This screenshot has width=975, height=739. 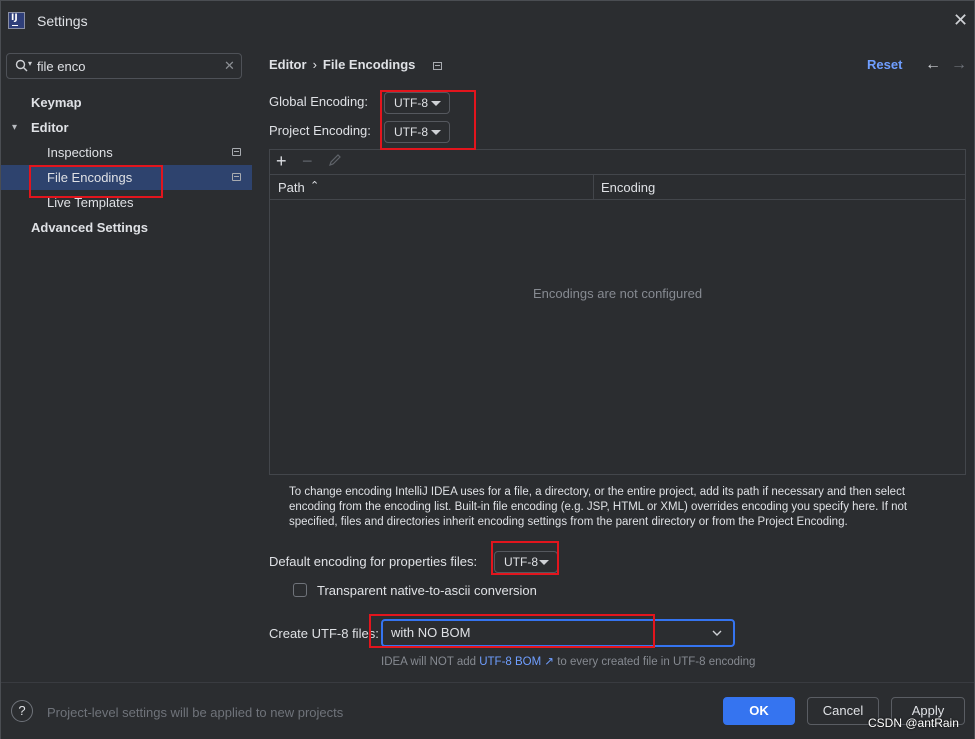 I want to click on column-header-path: Path, so click(x=291, y=187).